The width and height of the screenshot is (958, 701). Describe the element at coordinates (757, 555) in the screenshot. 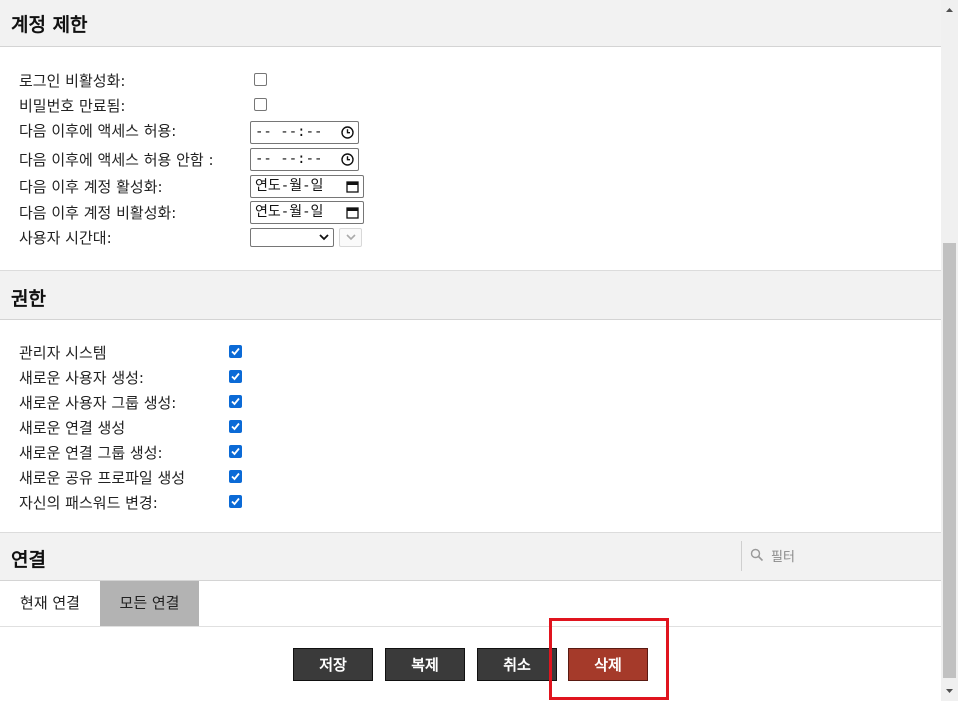

I see `search-icon` at that location.